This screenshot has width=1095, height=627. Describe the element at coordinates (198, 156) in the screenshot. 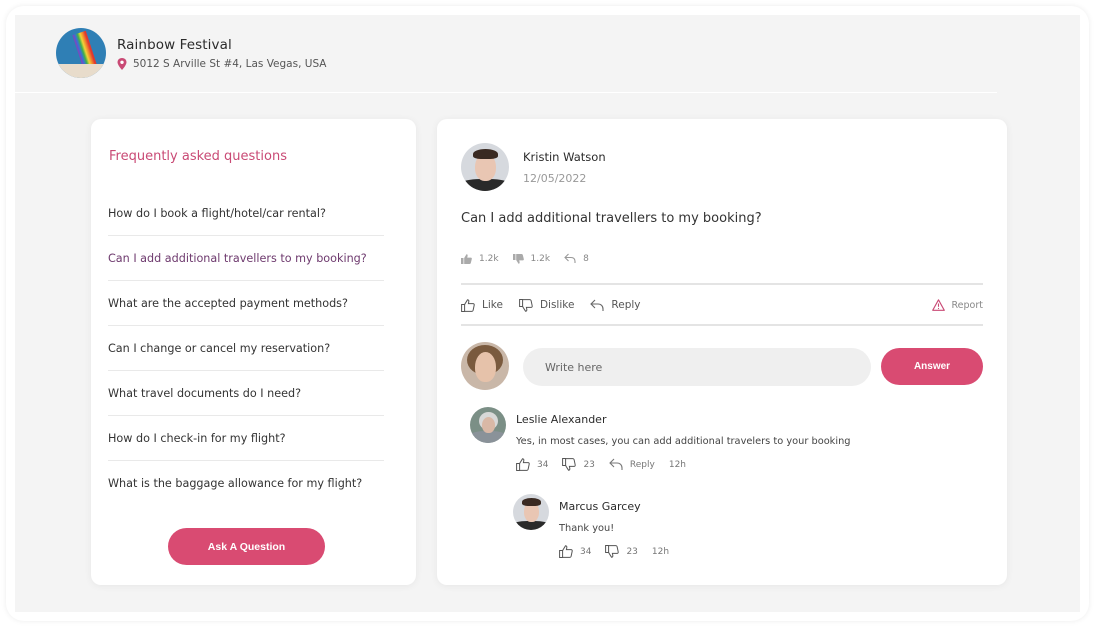

I see `faq-title: Frequently asked questions` at that location.